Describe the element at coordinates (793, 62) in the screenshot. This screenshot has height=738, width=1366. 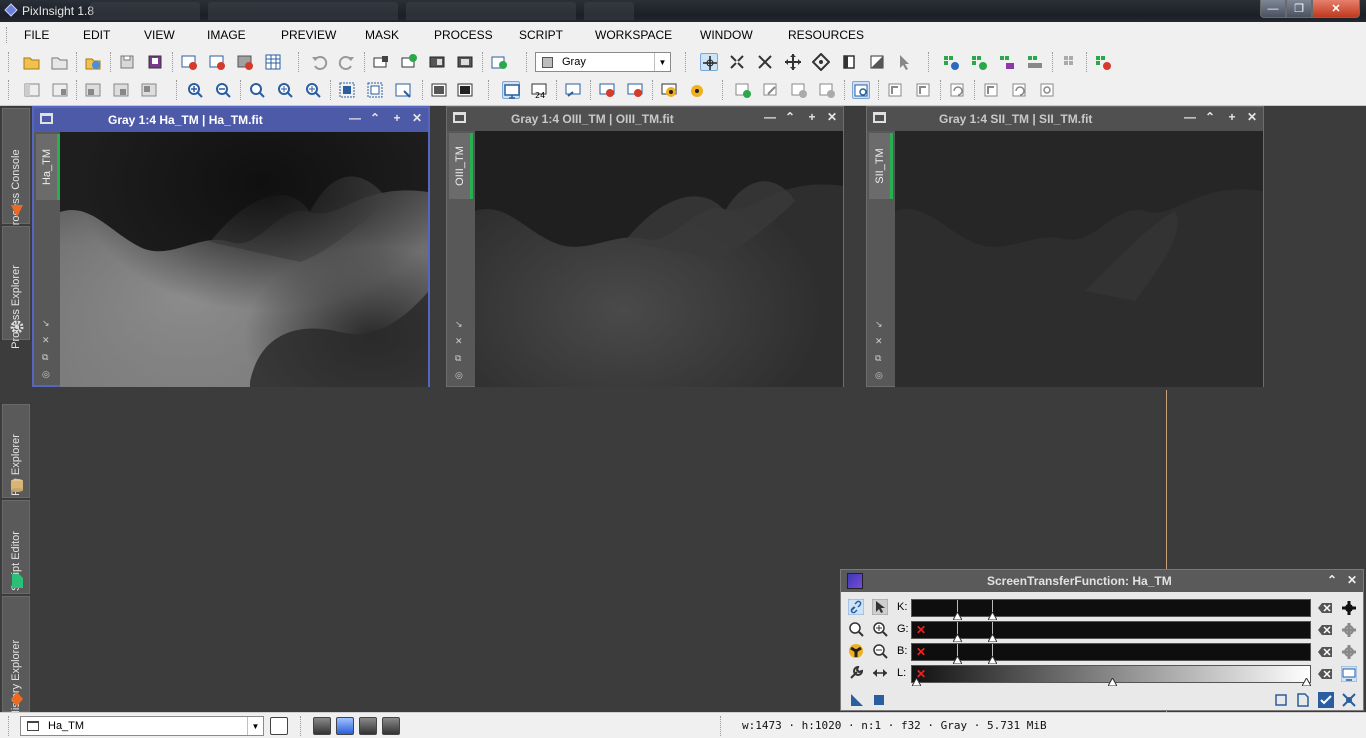
I see `pan-mode-icon` at that location.